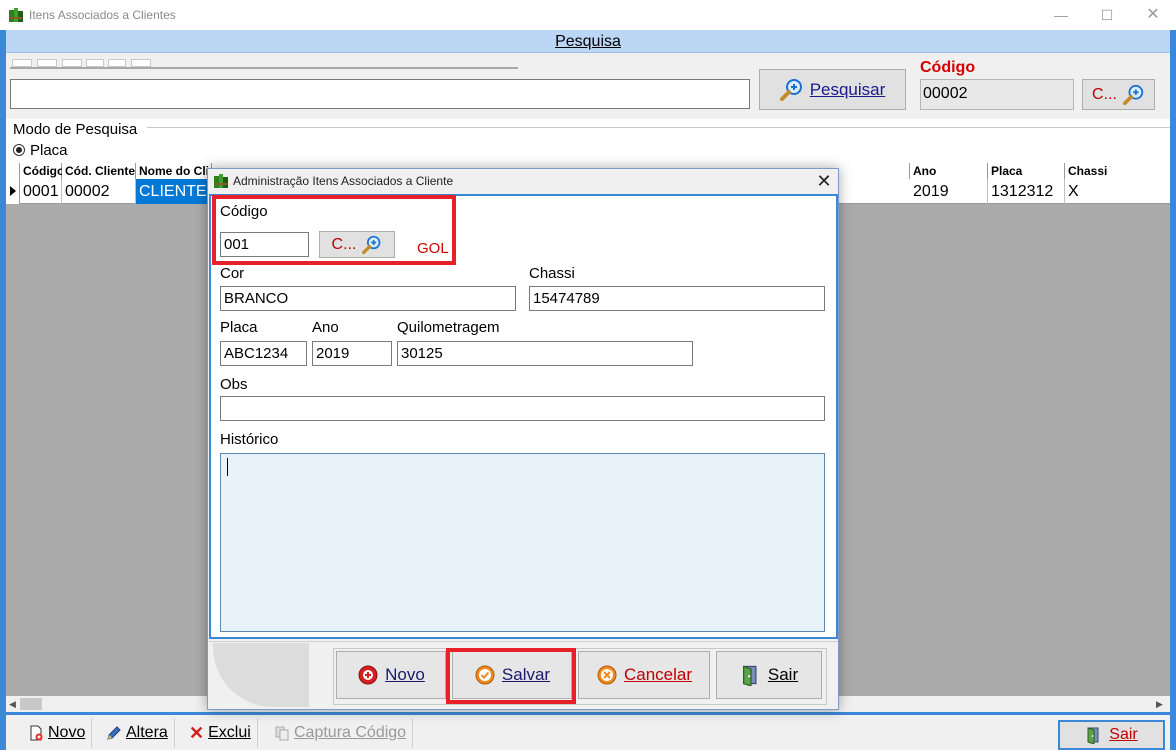 This screenshot has height=750, width=1176. Describe the element at coordinates (75, 129) in the screenshot. I see `search-mode-label: Modo de Pesquisa` at that location.